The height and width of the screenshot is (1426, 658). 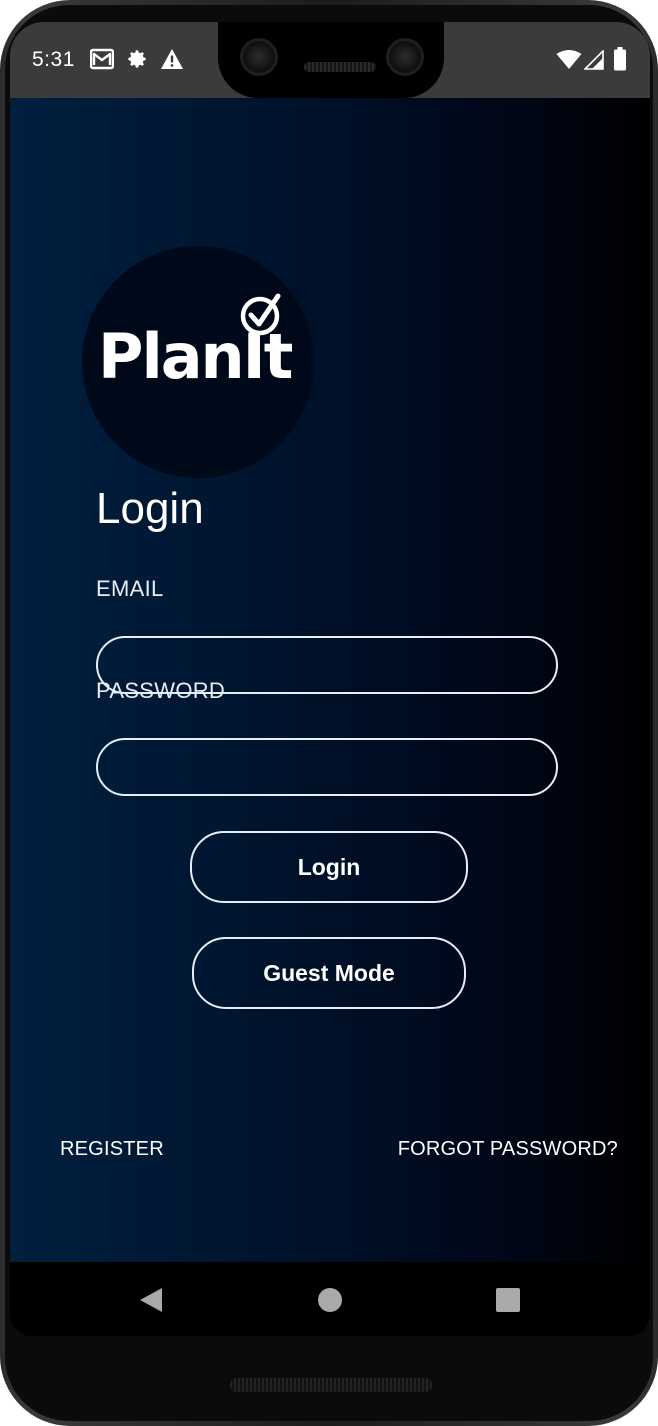 What do you see at coordinates (260, 314) in the screenshot?
I see `checkmark-circle-icon` at bounding box center [260, 314].